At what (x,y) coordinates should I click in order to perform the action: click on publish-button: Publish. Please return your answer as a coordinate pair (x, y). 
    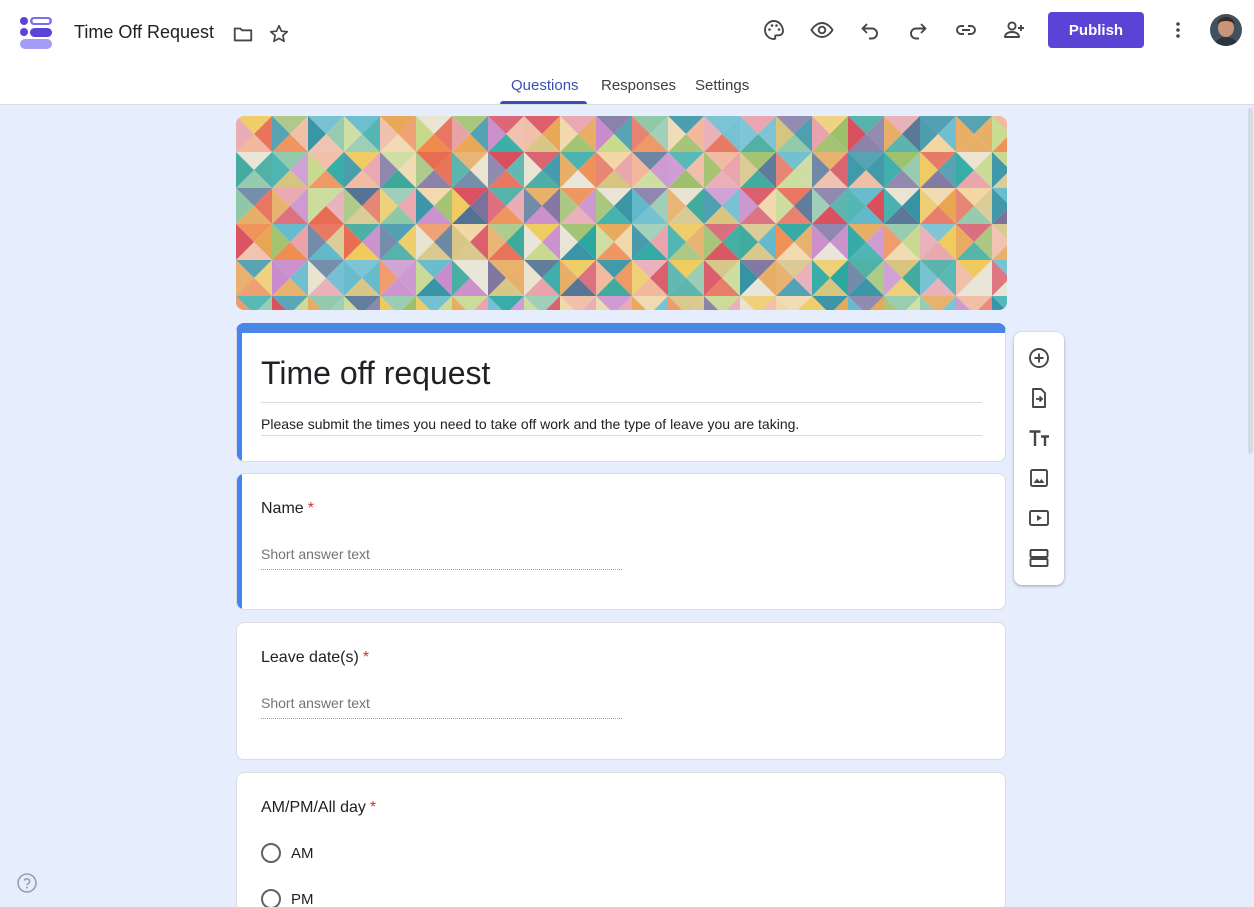
    Looking at the image, I should click on (1096, 30).